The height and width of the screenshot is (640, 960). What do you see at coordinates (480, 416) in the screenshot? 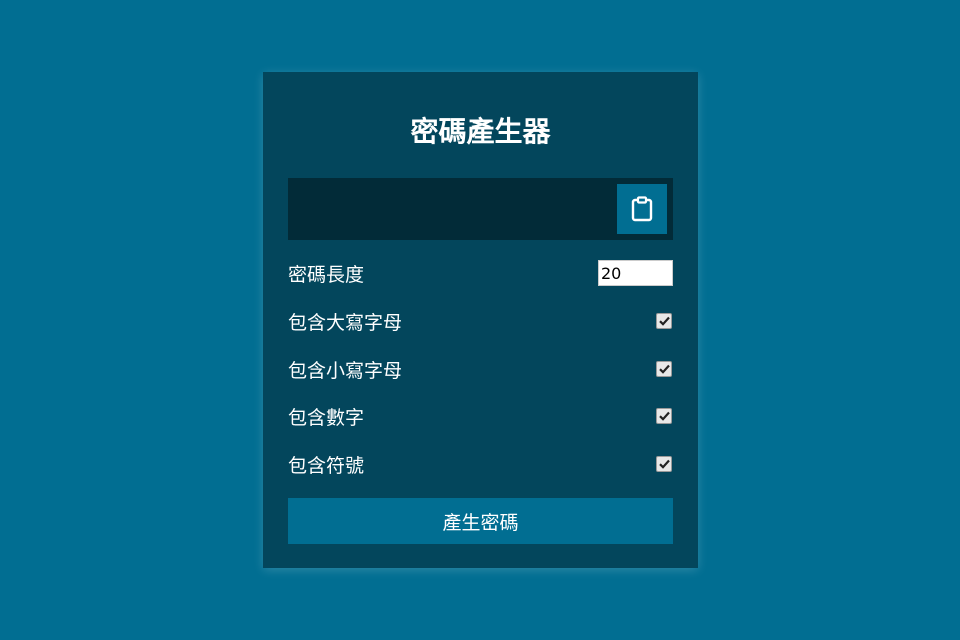
I see `numbers-row: 包含數字` at bounding box center [480, 416].